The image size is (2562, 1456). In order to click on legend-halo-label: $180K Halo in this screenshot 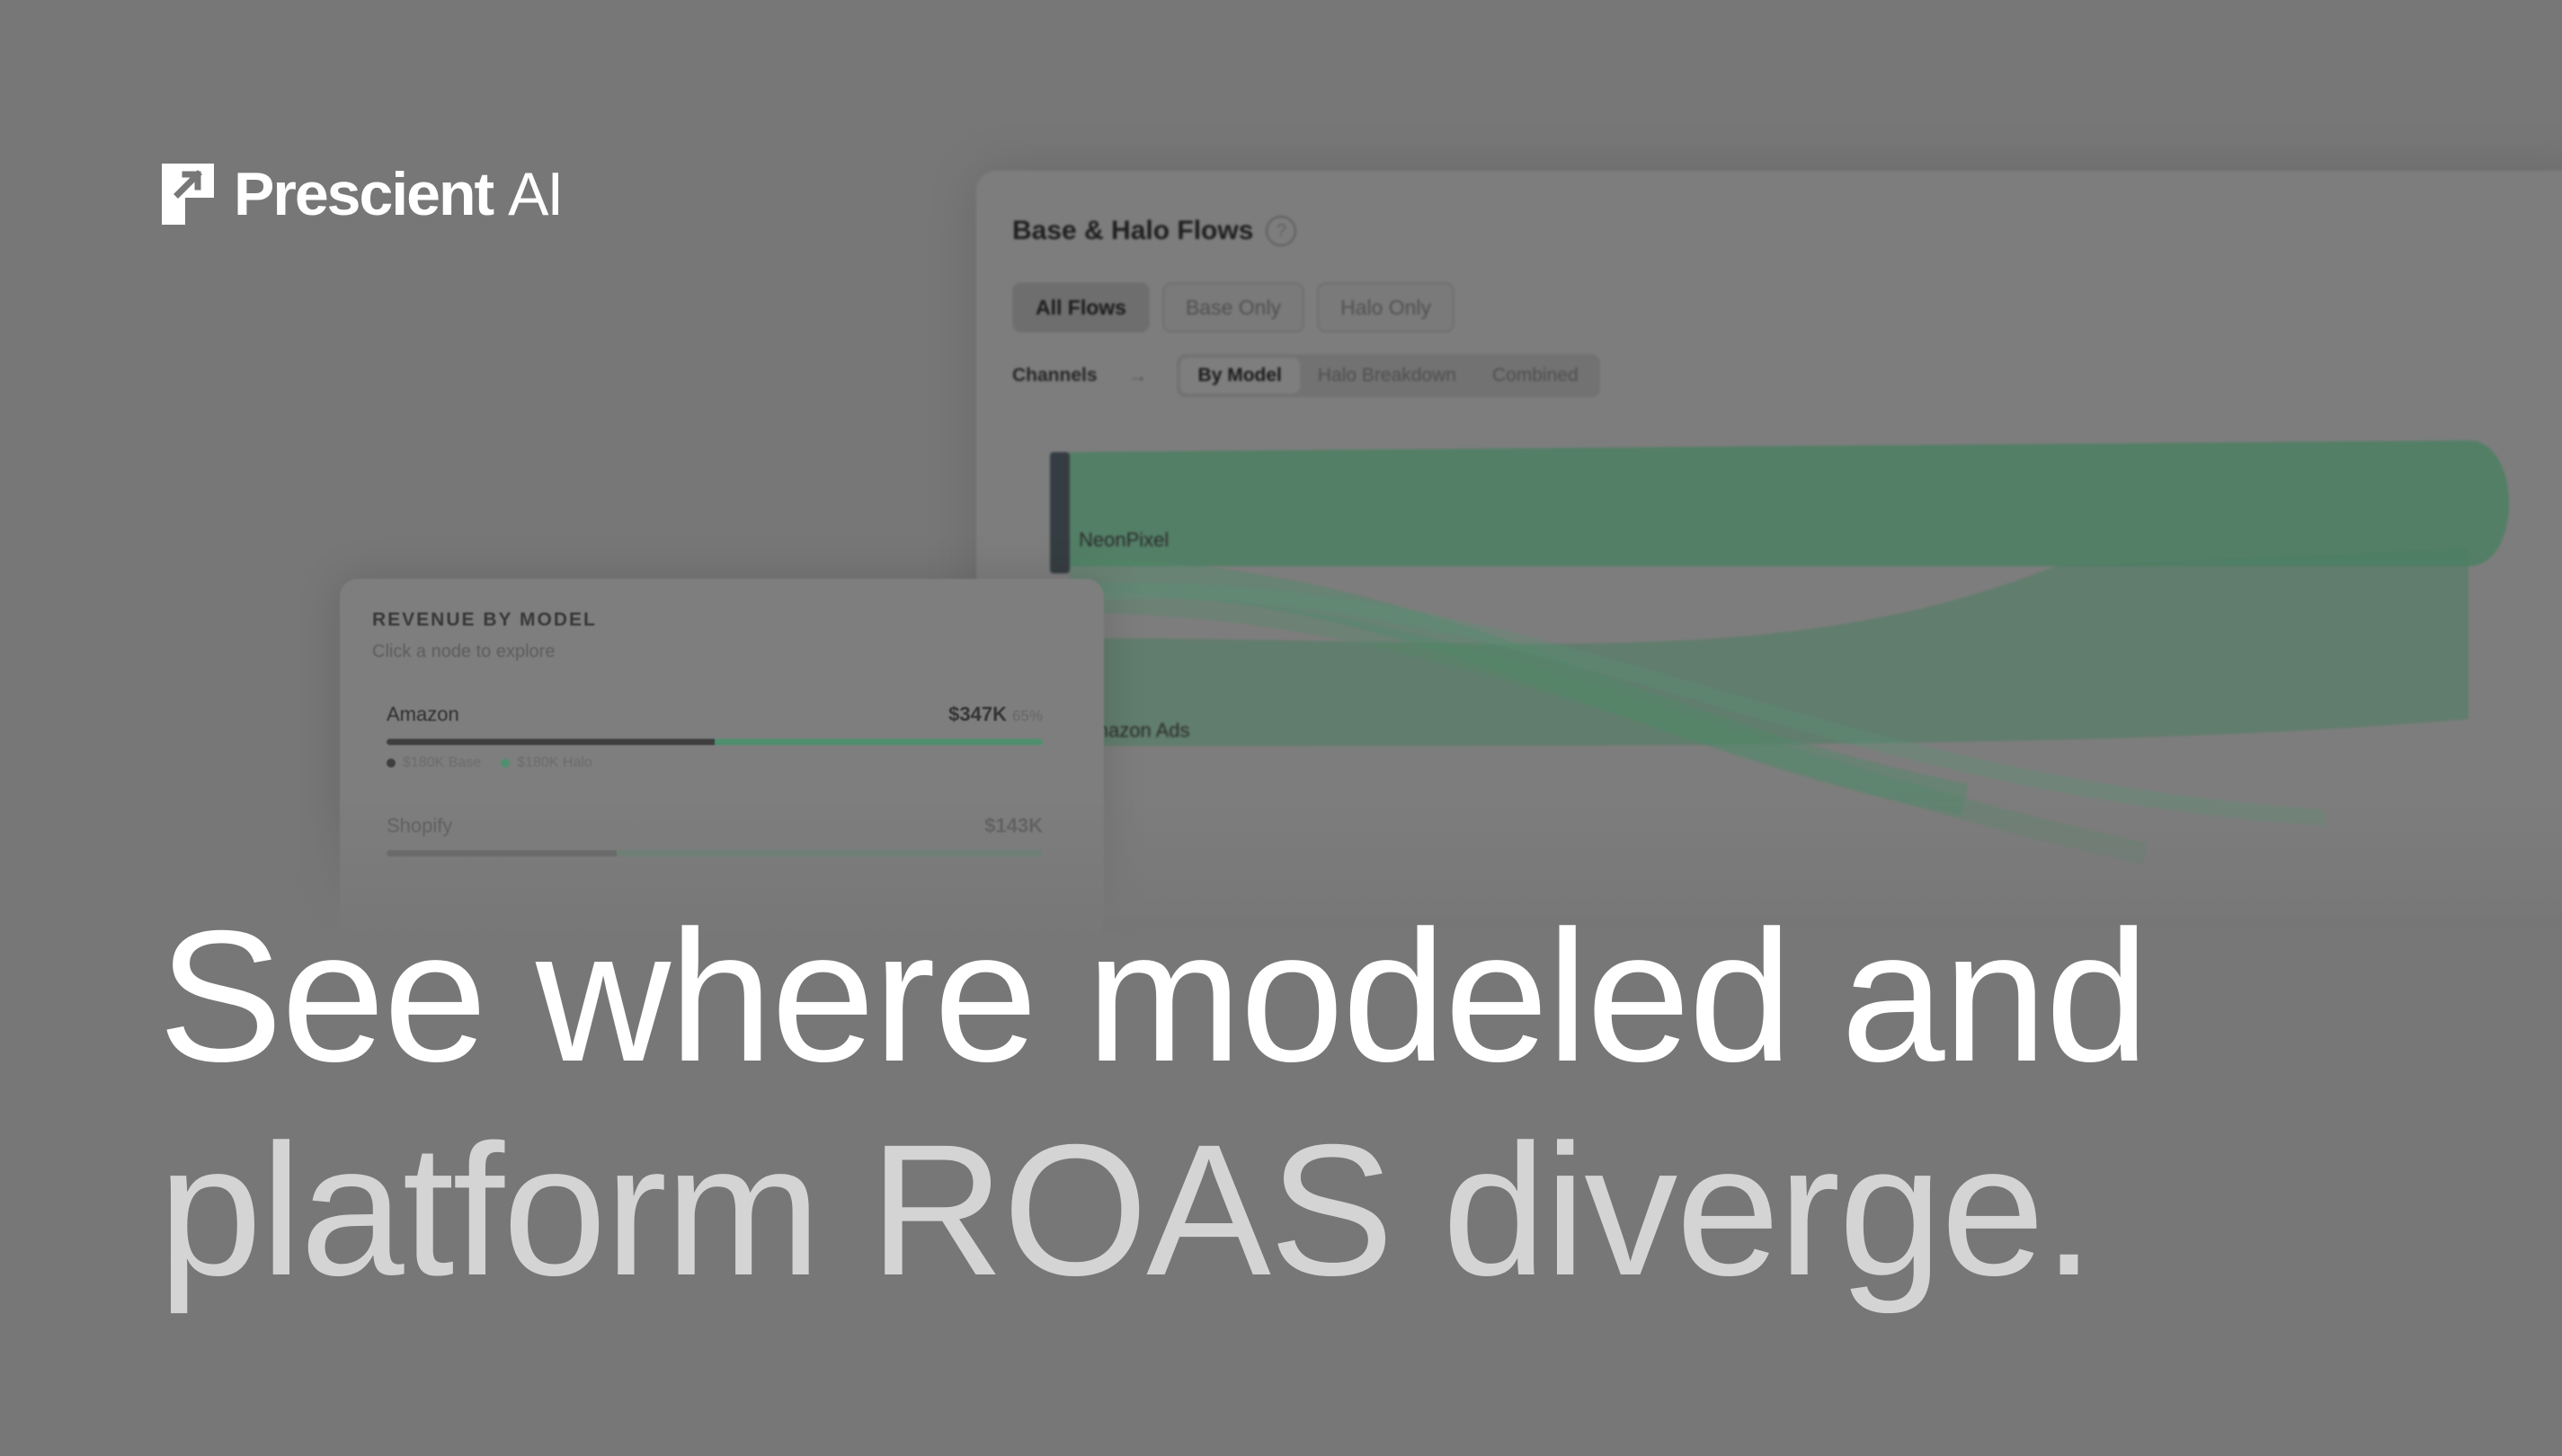, I will do `click(554, 763)`.